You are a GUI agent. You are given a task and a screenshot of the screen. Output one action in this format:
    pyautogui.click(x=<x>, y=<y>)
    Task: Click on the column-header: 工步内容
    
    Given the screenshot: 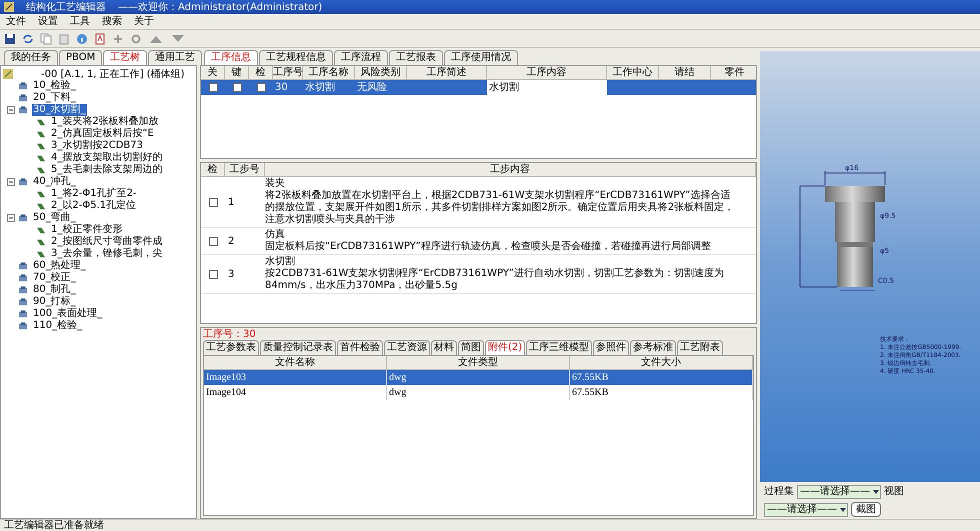 What is the action you would take?
    pyautogui.click(x=510, y=170)
    